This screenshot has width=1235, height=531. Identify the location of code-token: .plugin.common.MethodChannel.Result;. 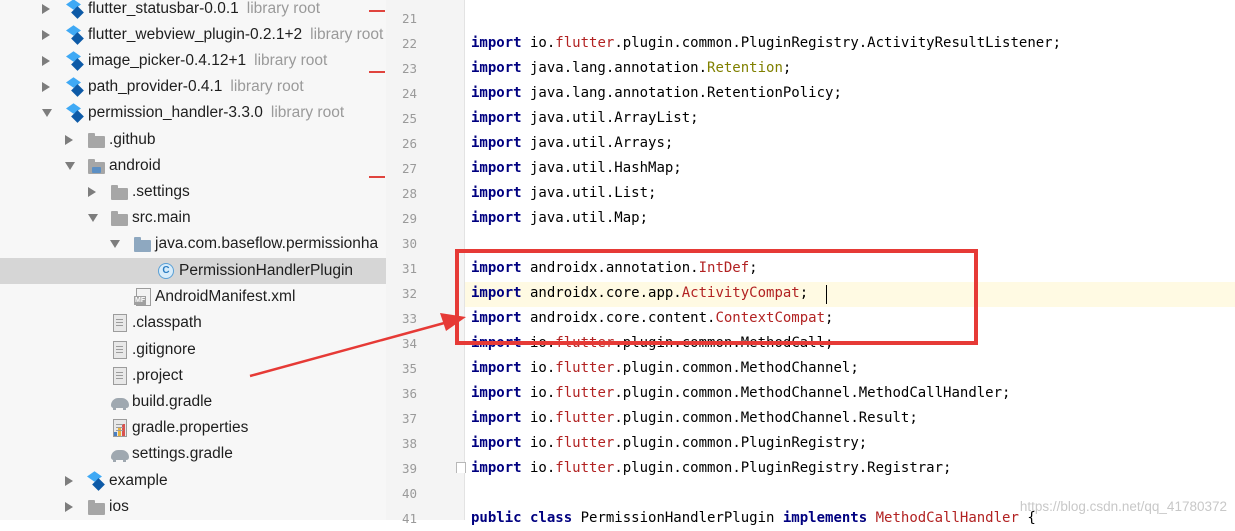
(766, 418).